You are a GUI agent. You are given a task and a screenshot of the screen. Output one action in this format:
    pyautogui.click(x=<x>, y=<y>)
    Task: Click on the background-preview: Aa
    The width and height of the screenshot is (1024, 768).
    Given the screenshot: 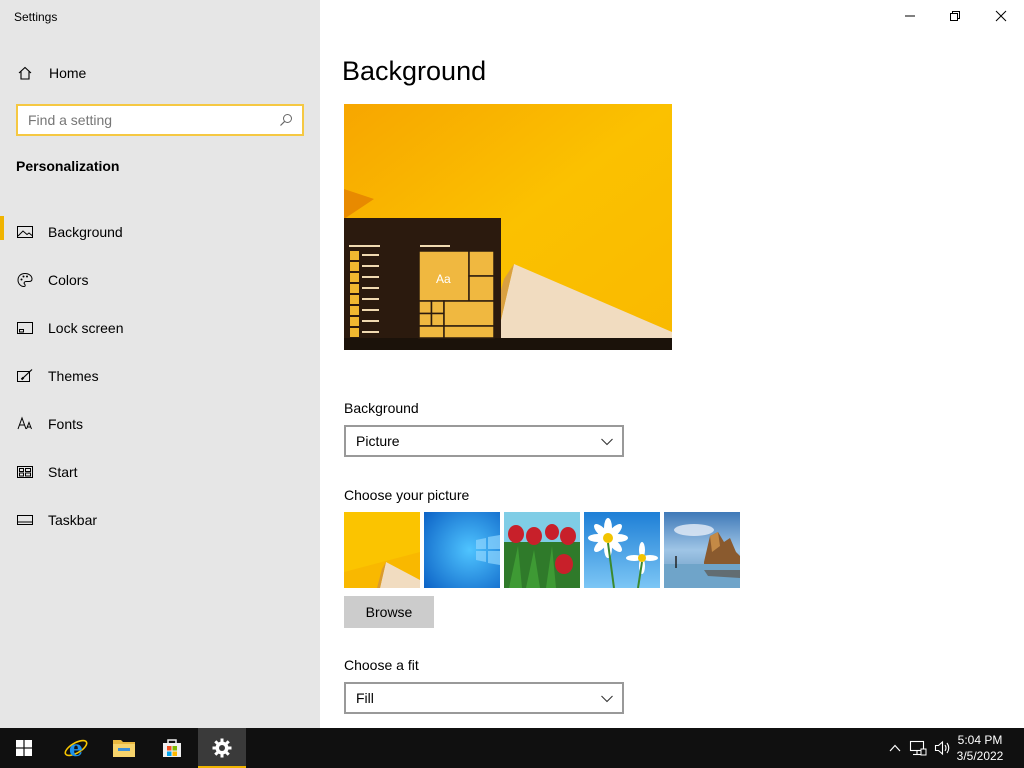 What is the action you would take?
    pyautogui.click(x=508, y=227)
    